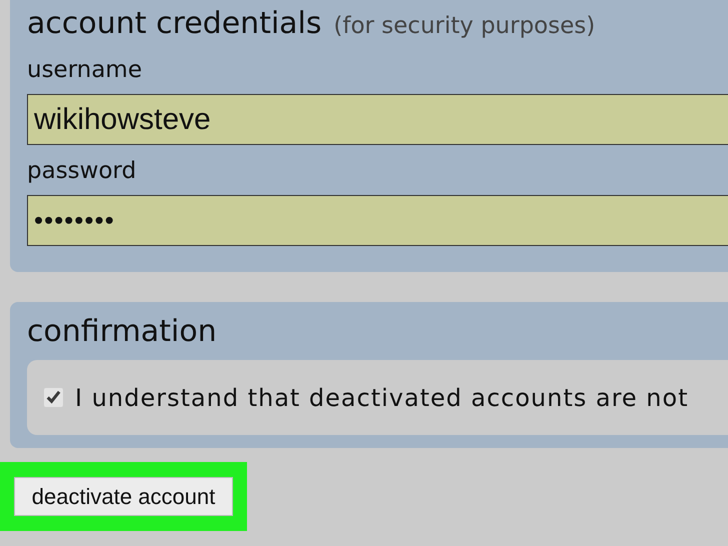 The width and height of the screenshot is (728, 546). I want to click on password-field: ••••••••, so click(377, 220).